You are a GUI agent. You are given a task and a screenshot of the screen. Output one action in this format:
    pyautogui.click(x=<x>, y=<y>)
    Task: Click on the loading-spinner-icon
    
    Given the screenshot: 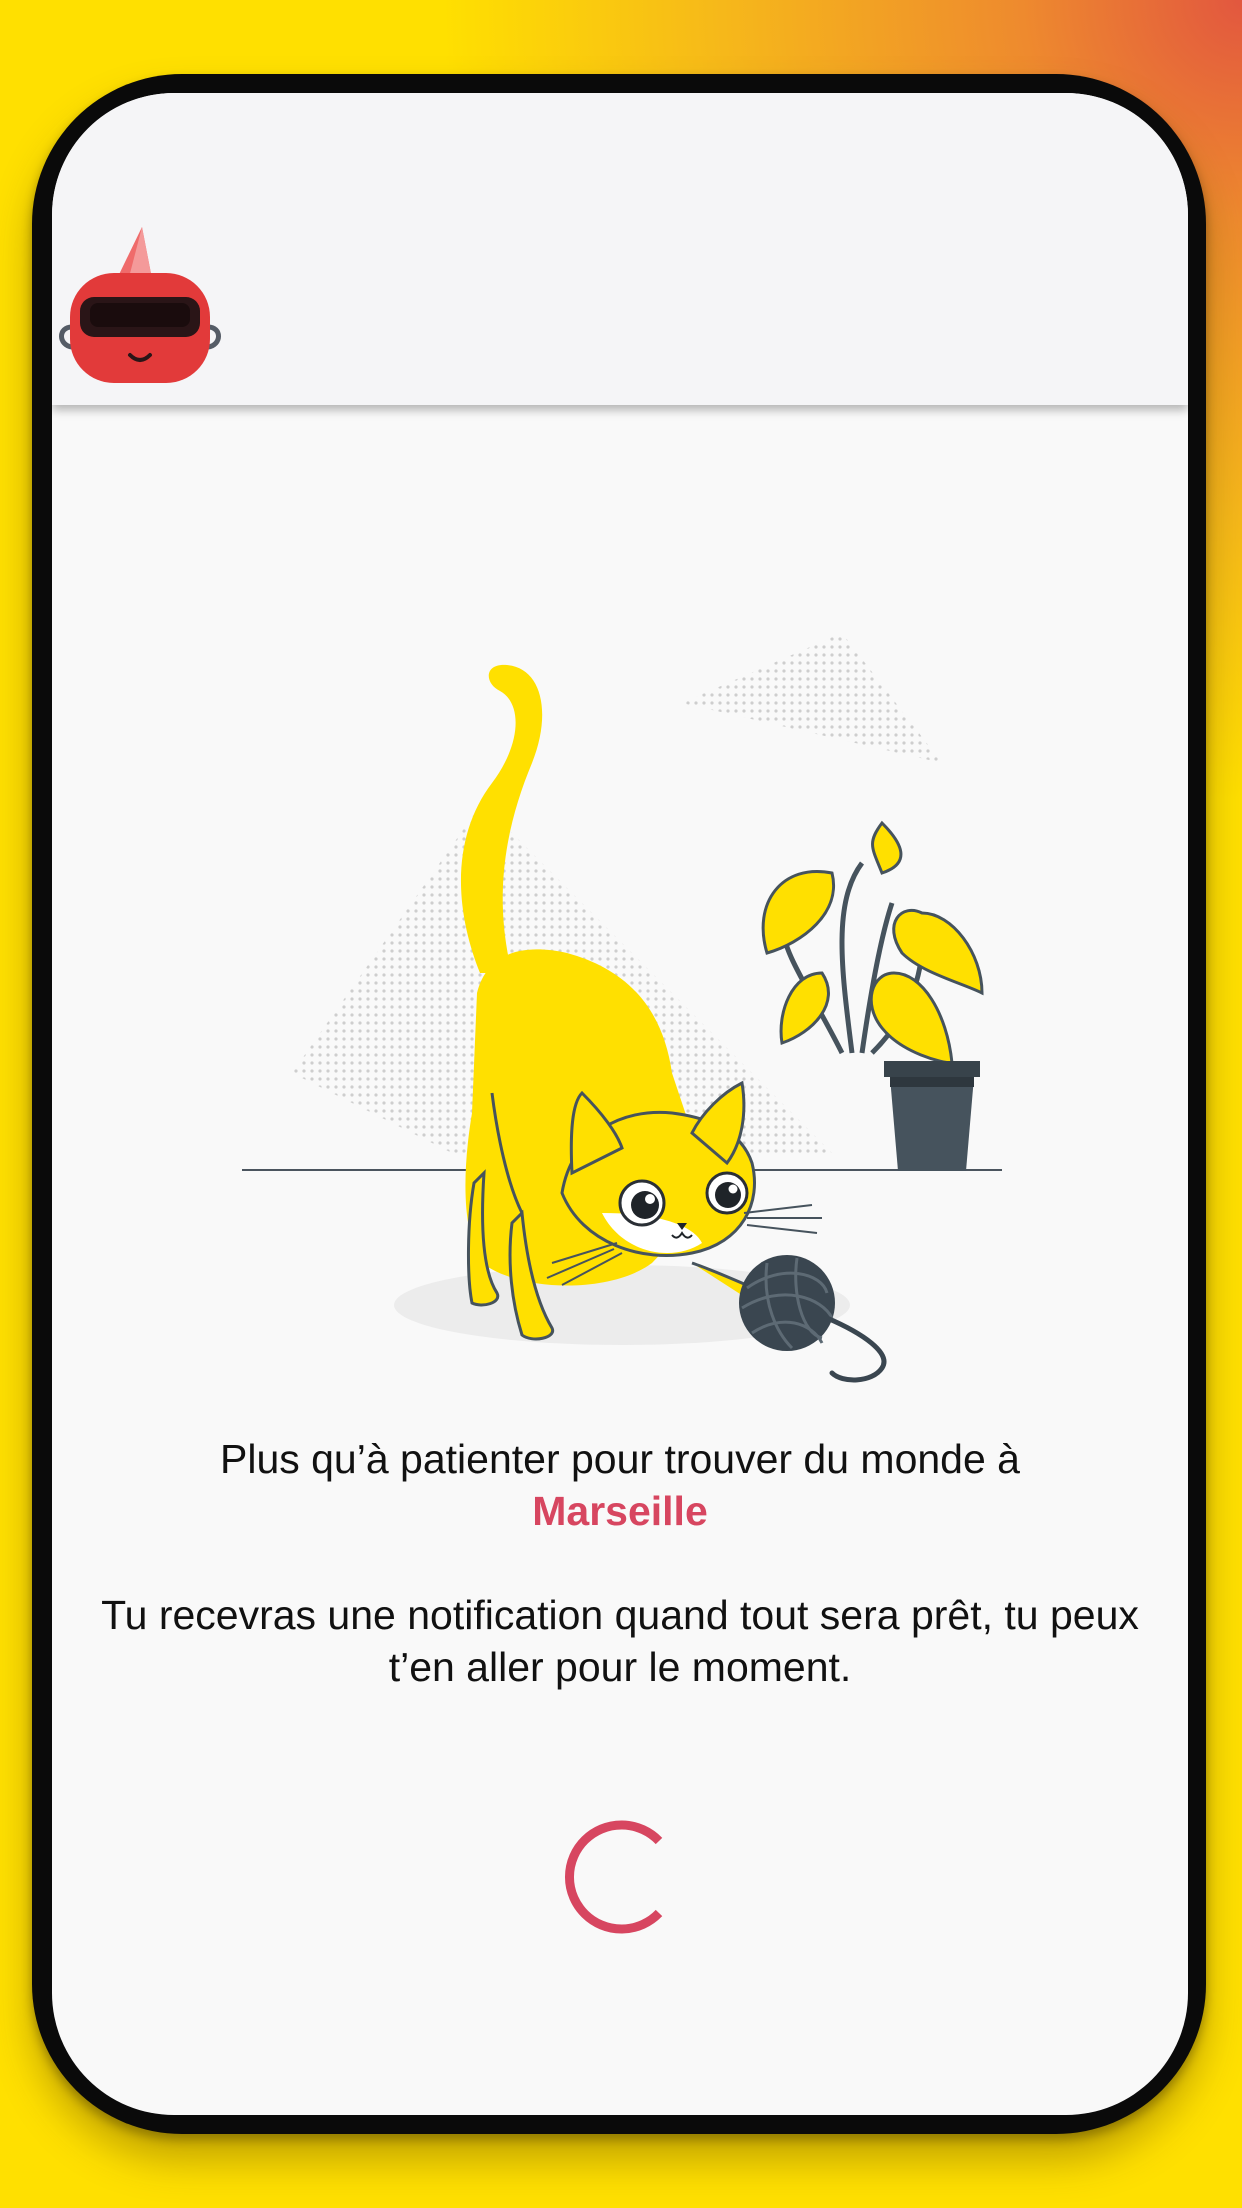 What is the action you would take?
    pyautogui.click(x=613, y=1877)
    